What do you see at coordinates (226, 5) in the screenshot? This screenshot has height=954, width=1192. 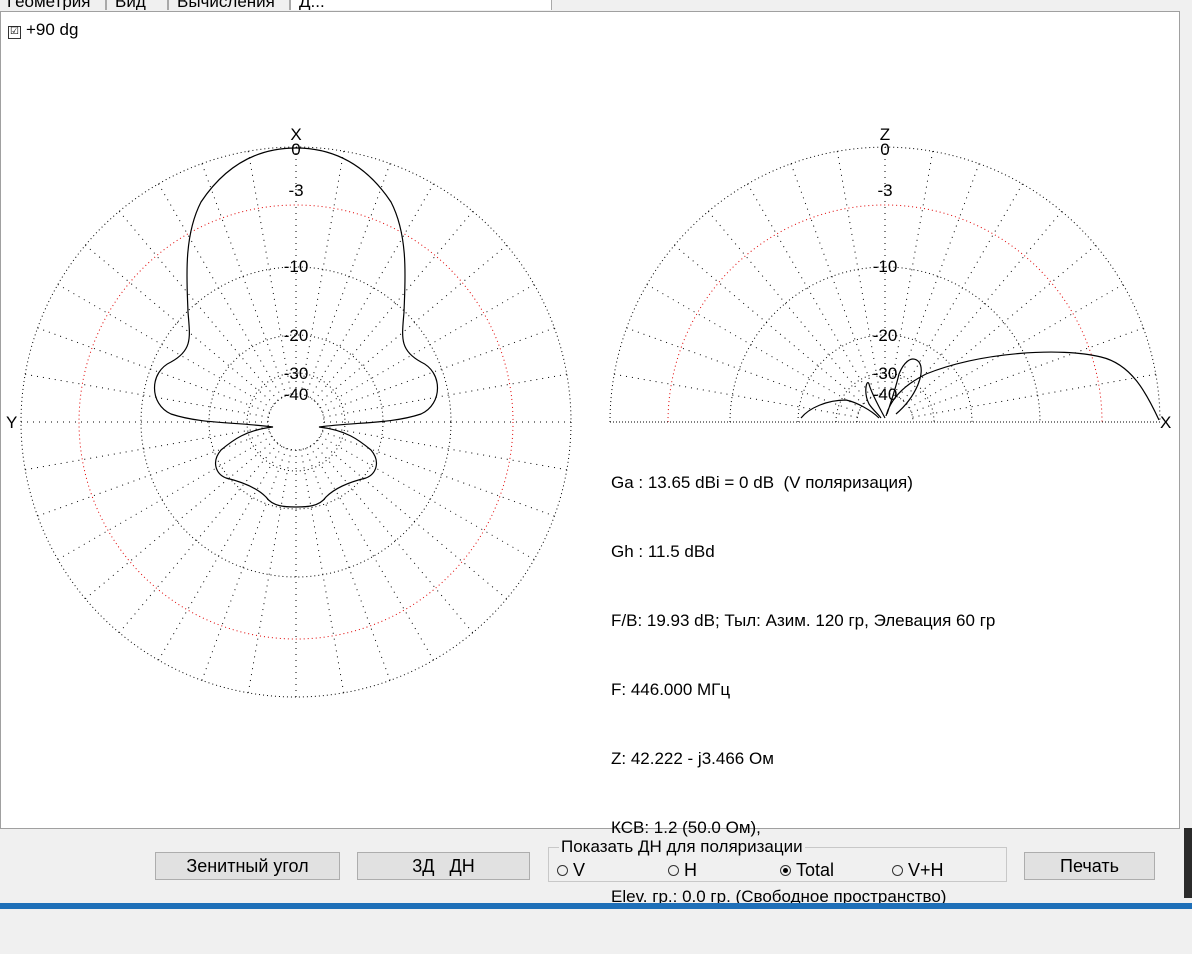 I see `tab-label: Вычисления` at bounding box center [226, 5].